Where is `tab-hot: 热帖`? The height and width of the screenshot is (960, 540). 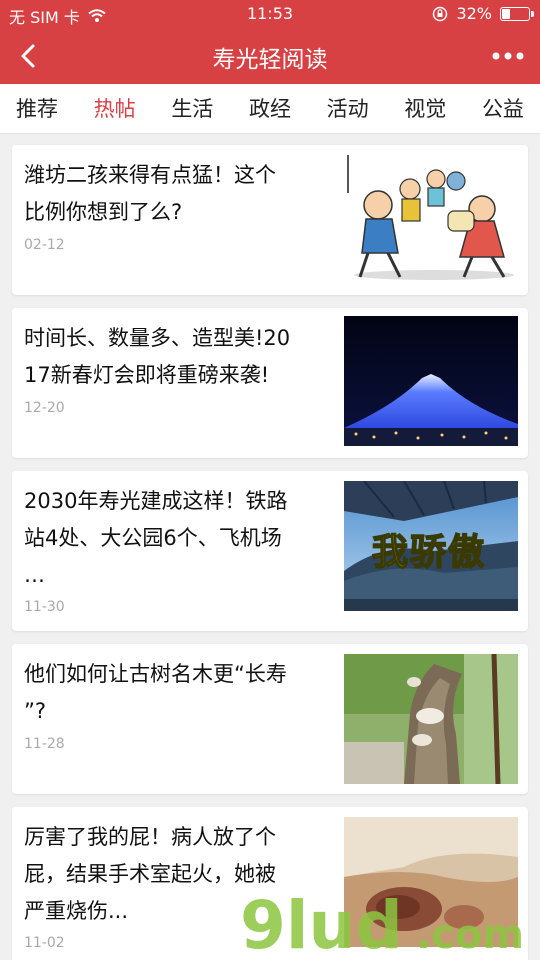
tab-hot: 热帖 is located at coordinates (115, 108).